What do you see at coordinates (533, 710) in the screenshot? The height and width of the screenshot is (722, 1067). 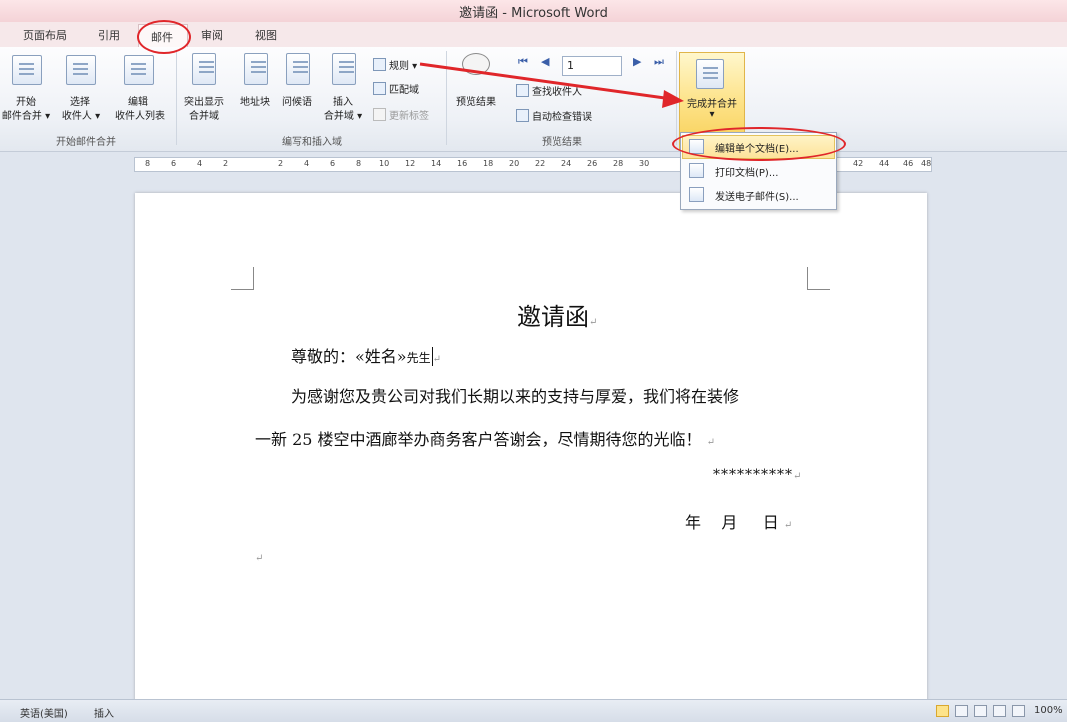 I see `status-bar: 英语(美国) 插入 100%` at bounding box center [533, 710].